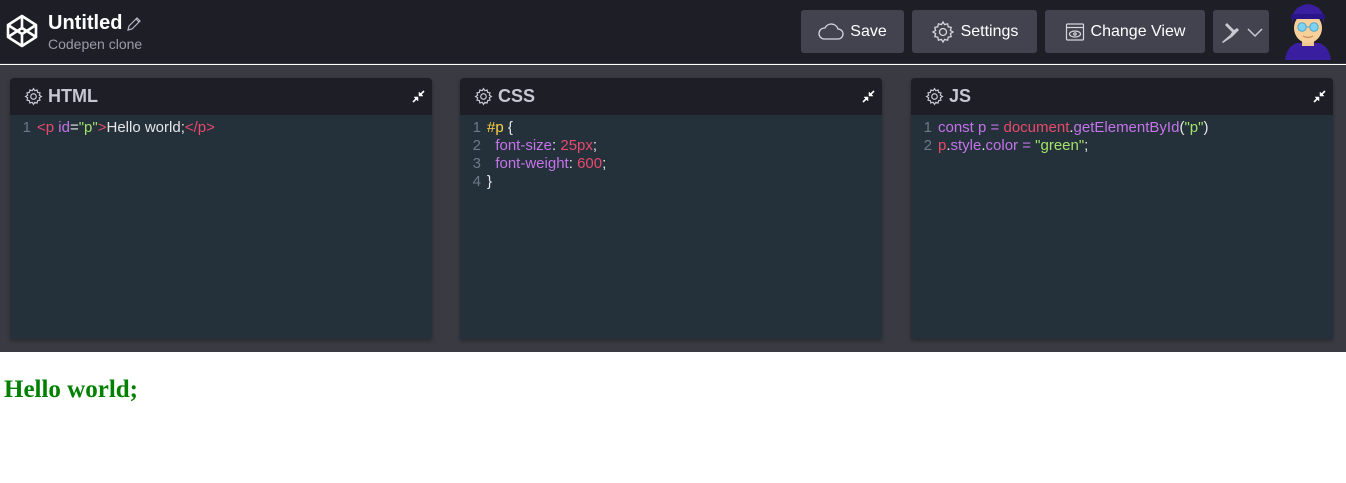  What do you see at coordinates (64, 127) in the screenshot?
I see `code-token: id` at bounding box center [64, 127].